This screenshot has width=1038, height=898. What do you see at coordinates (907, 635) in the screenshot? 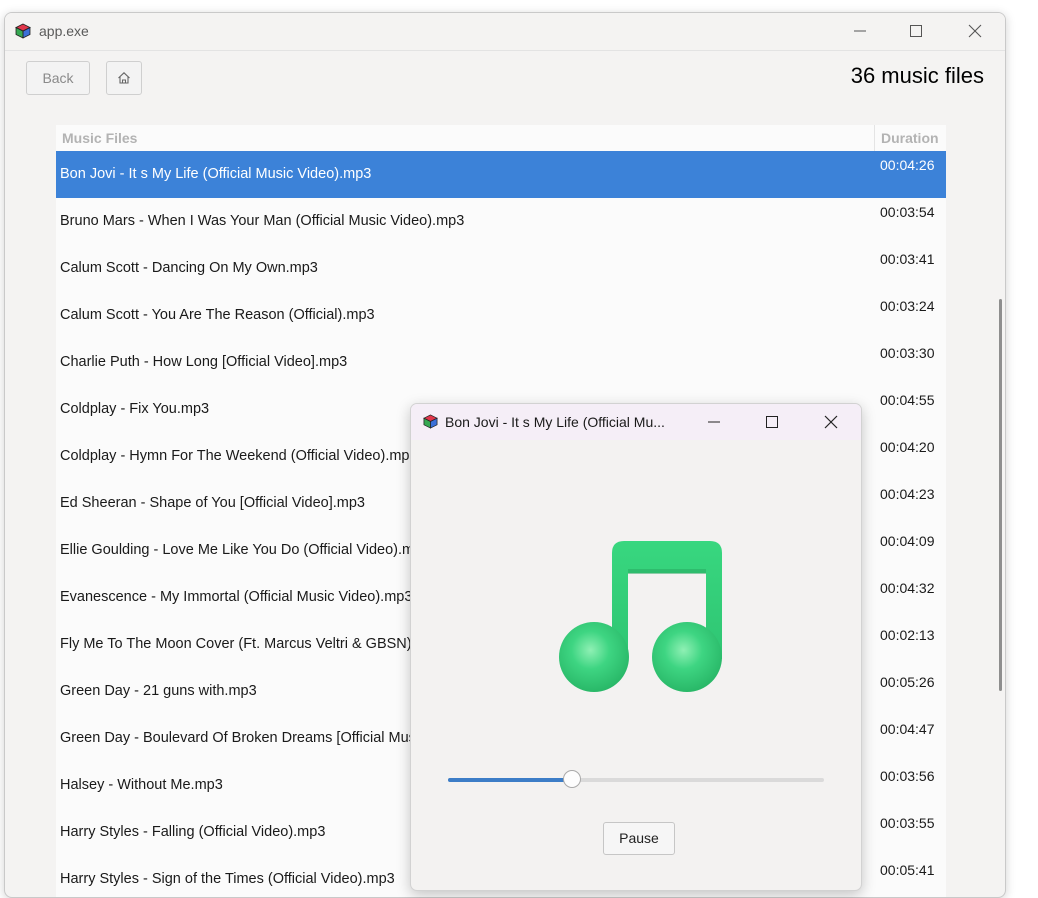
I see `track-duration: 00:02:13` at bounding box center [907, 635].